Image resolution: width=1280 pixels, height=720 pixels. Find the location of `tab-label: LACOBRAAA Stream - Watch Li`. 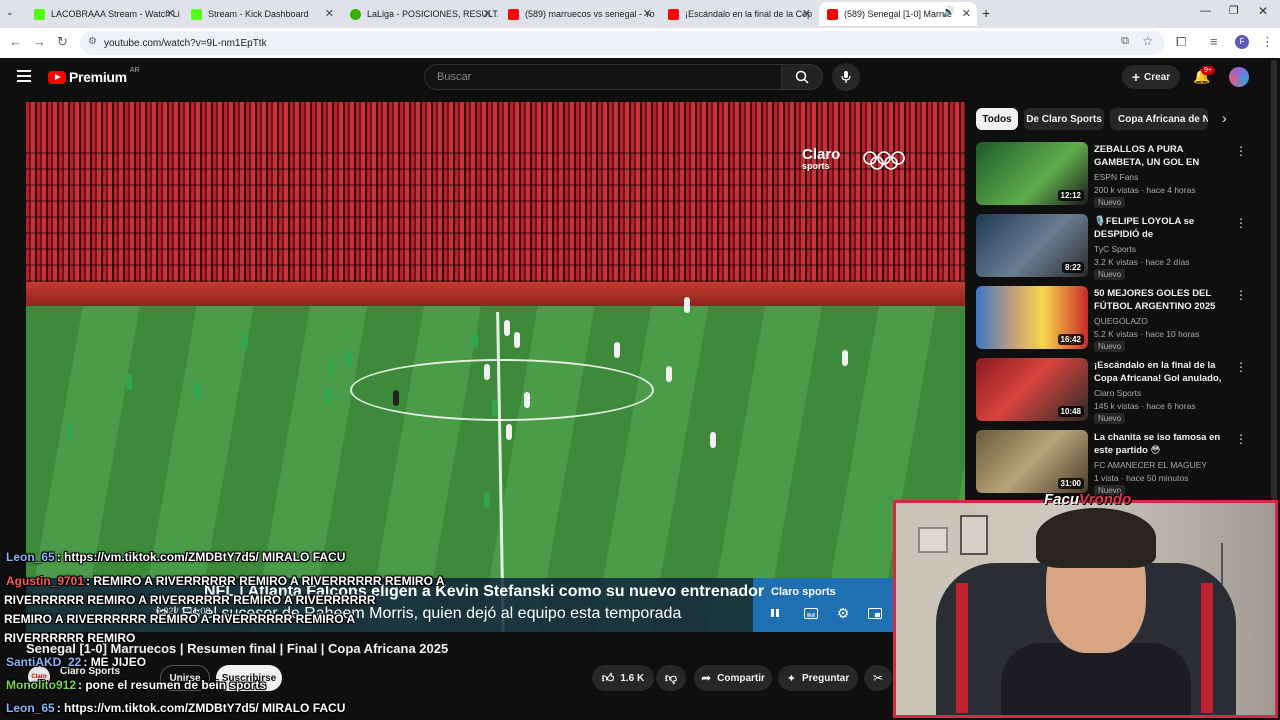

tab-label: LACOBRAAA Stream - Watch Li is located at coordinates (115, 14).